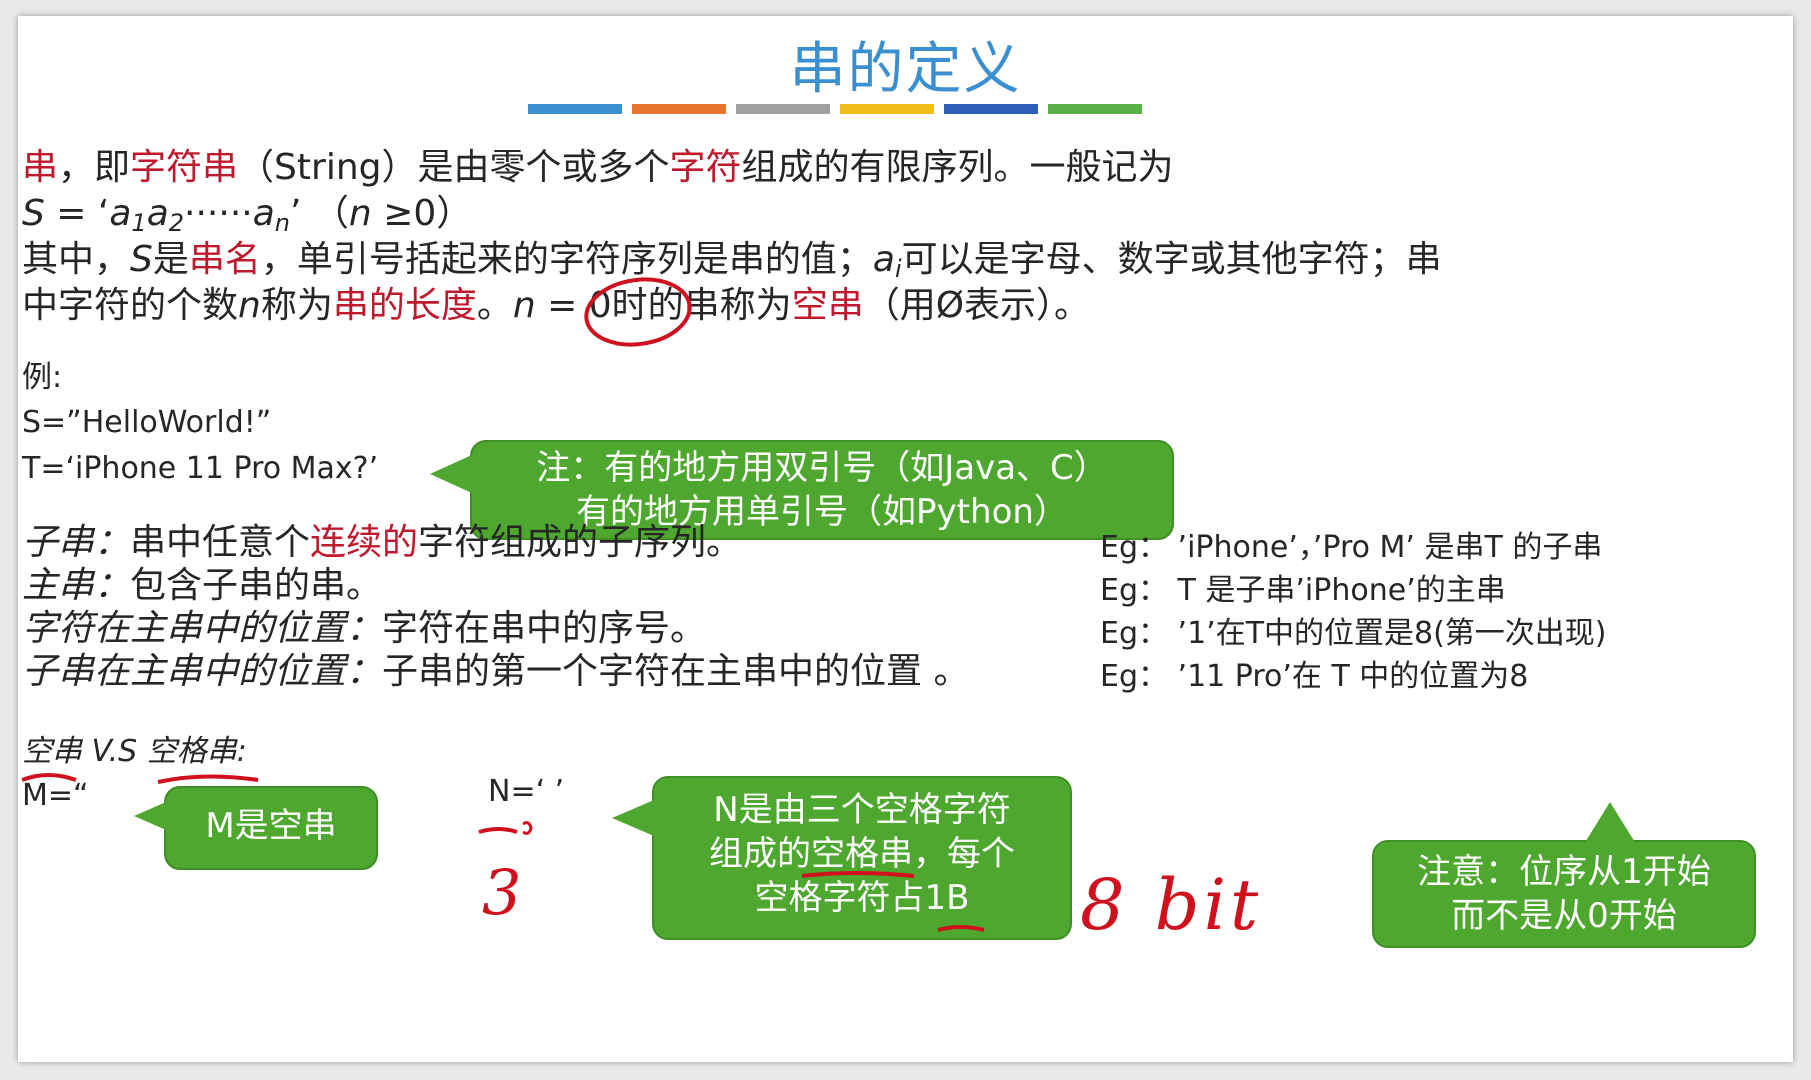  I want to click on eg-substring: Eg： ’iPhone’，’Pro M’ 是串T 的子串, so click(1351, 547).